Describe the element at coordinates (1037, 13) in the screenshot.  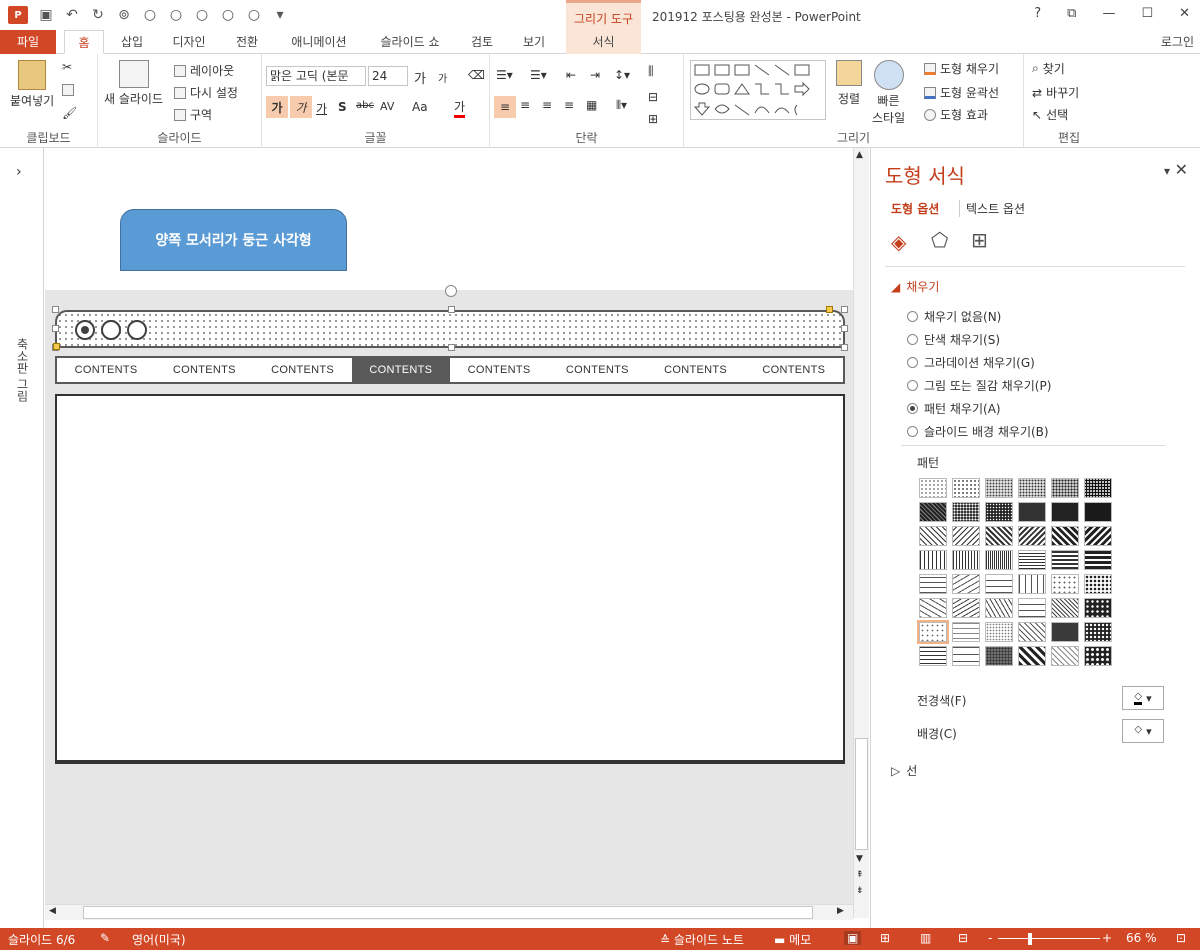
I see `help-icon: ?` at that location.